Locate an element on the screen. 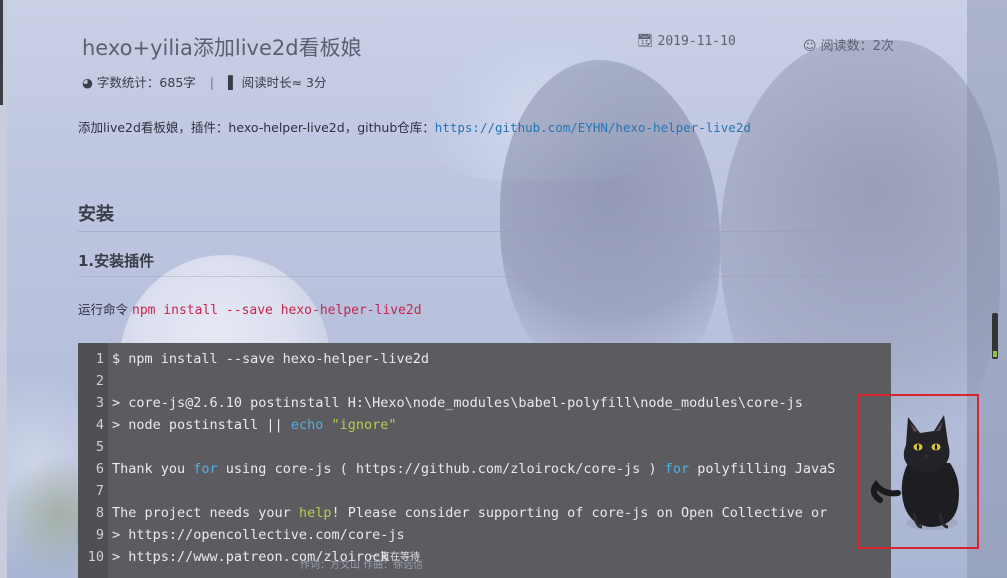  code-keyword: echo is located at coordinates (307, 425).